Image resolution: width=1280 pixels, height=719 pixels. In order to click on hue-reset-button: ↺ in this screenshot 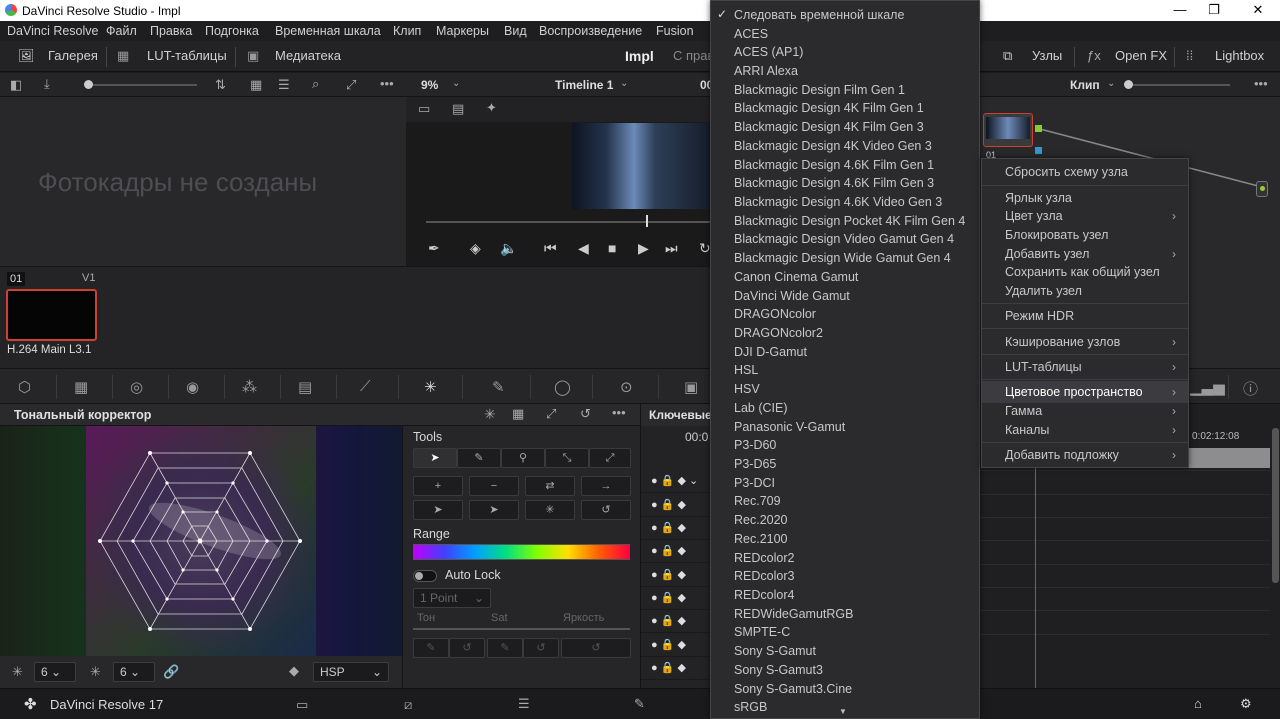, I will do `click(467, 648)`.